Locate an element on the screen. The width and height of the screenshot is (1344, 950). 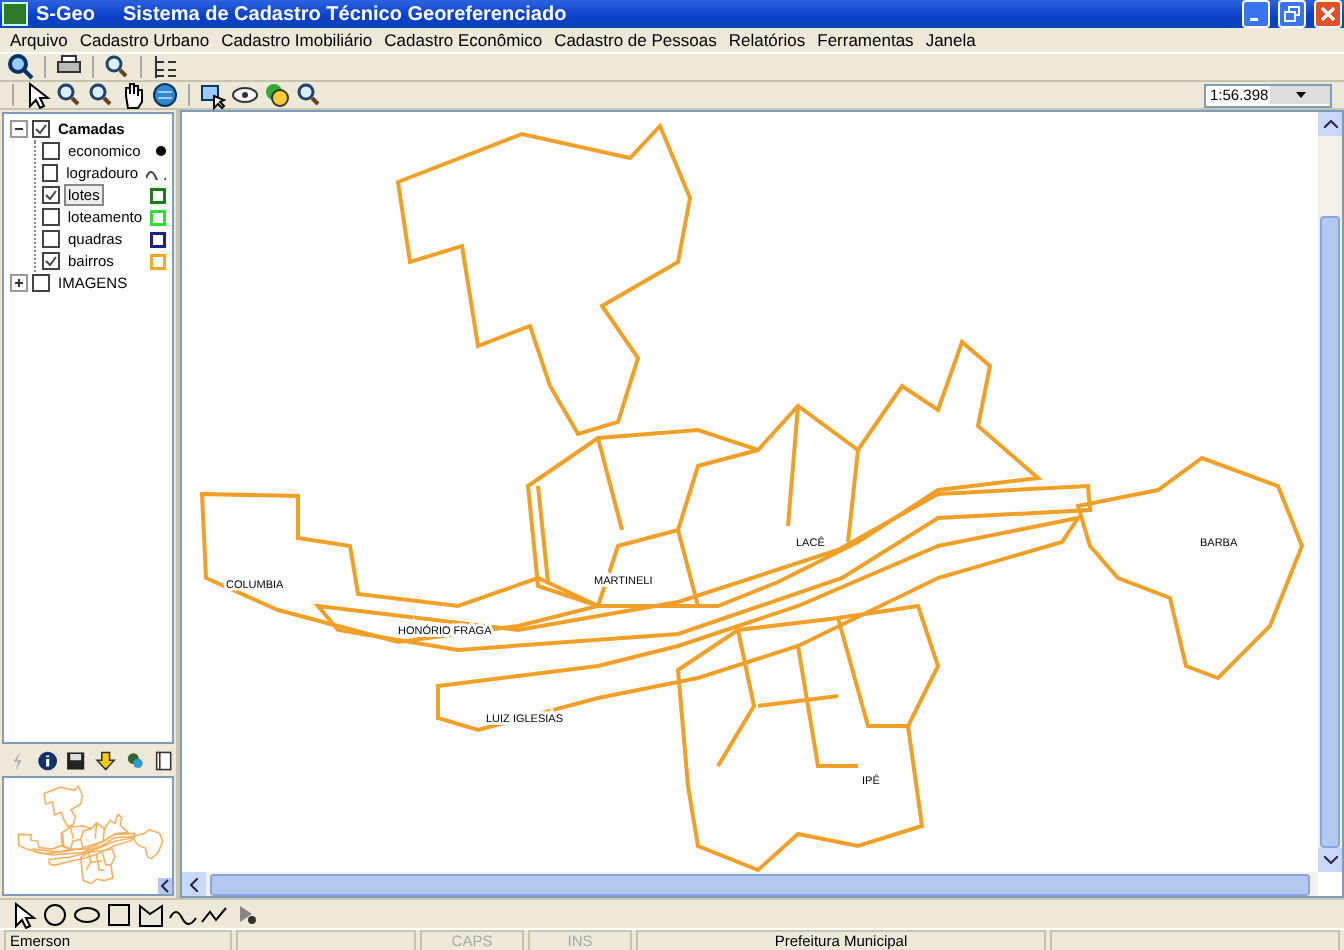
menu-item: Cadastro Urbano is located at coordinates (144, 40).